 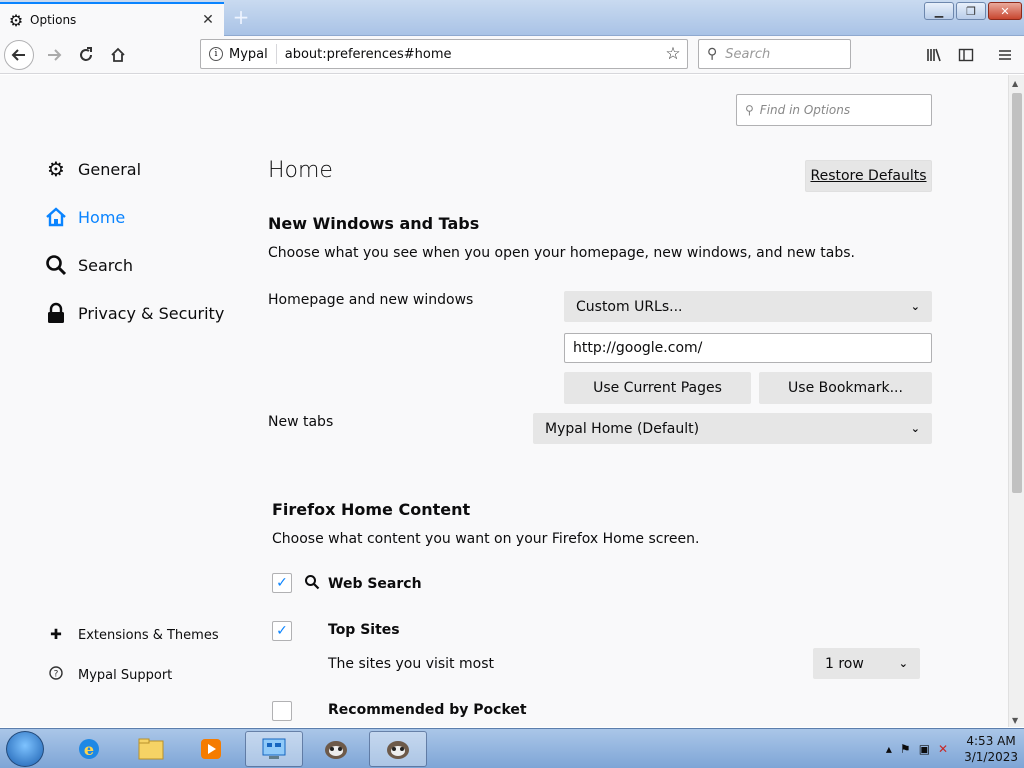 I want to click on find-placeholder: Find in Options, so click(x=805, y=110).